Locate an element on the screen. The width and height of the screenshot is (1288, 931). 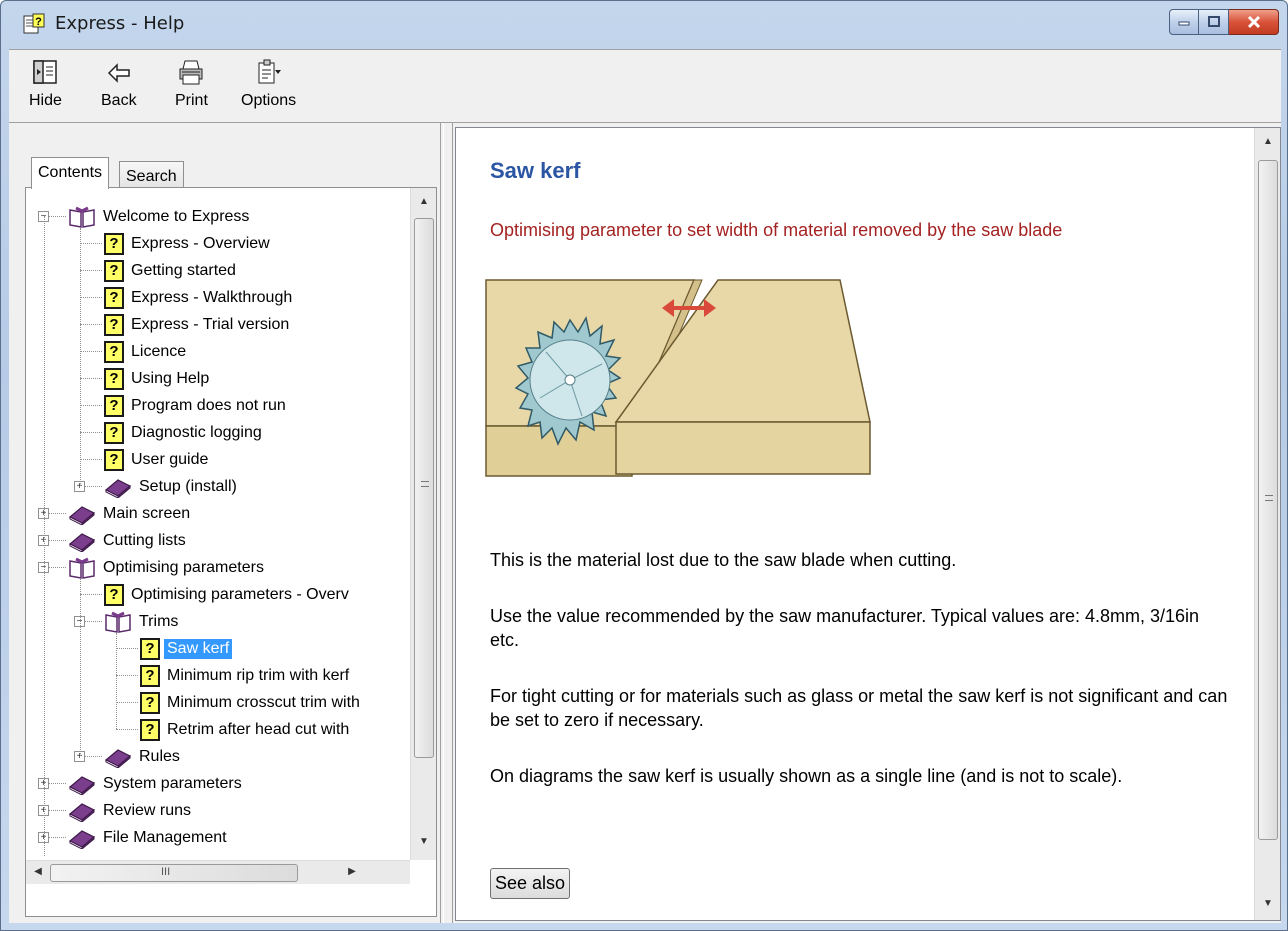
tree-item: ? Express - Overview is located at coordinates (188, 243).